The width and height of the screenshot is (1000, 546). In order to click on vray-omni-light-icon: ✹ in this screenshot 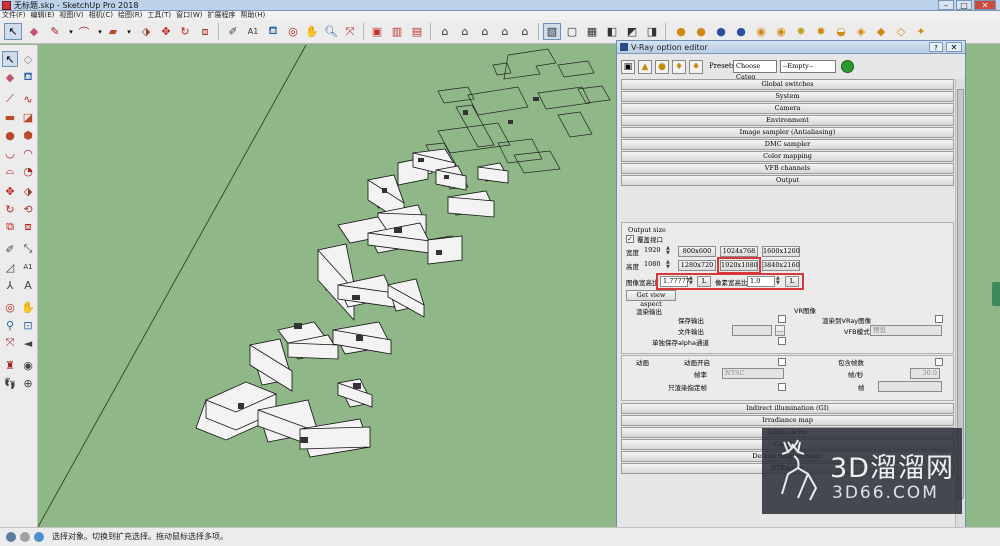, I will do `click(821, 31)`.